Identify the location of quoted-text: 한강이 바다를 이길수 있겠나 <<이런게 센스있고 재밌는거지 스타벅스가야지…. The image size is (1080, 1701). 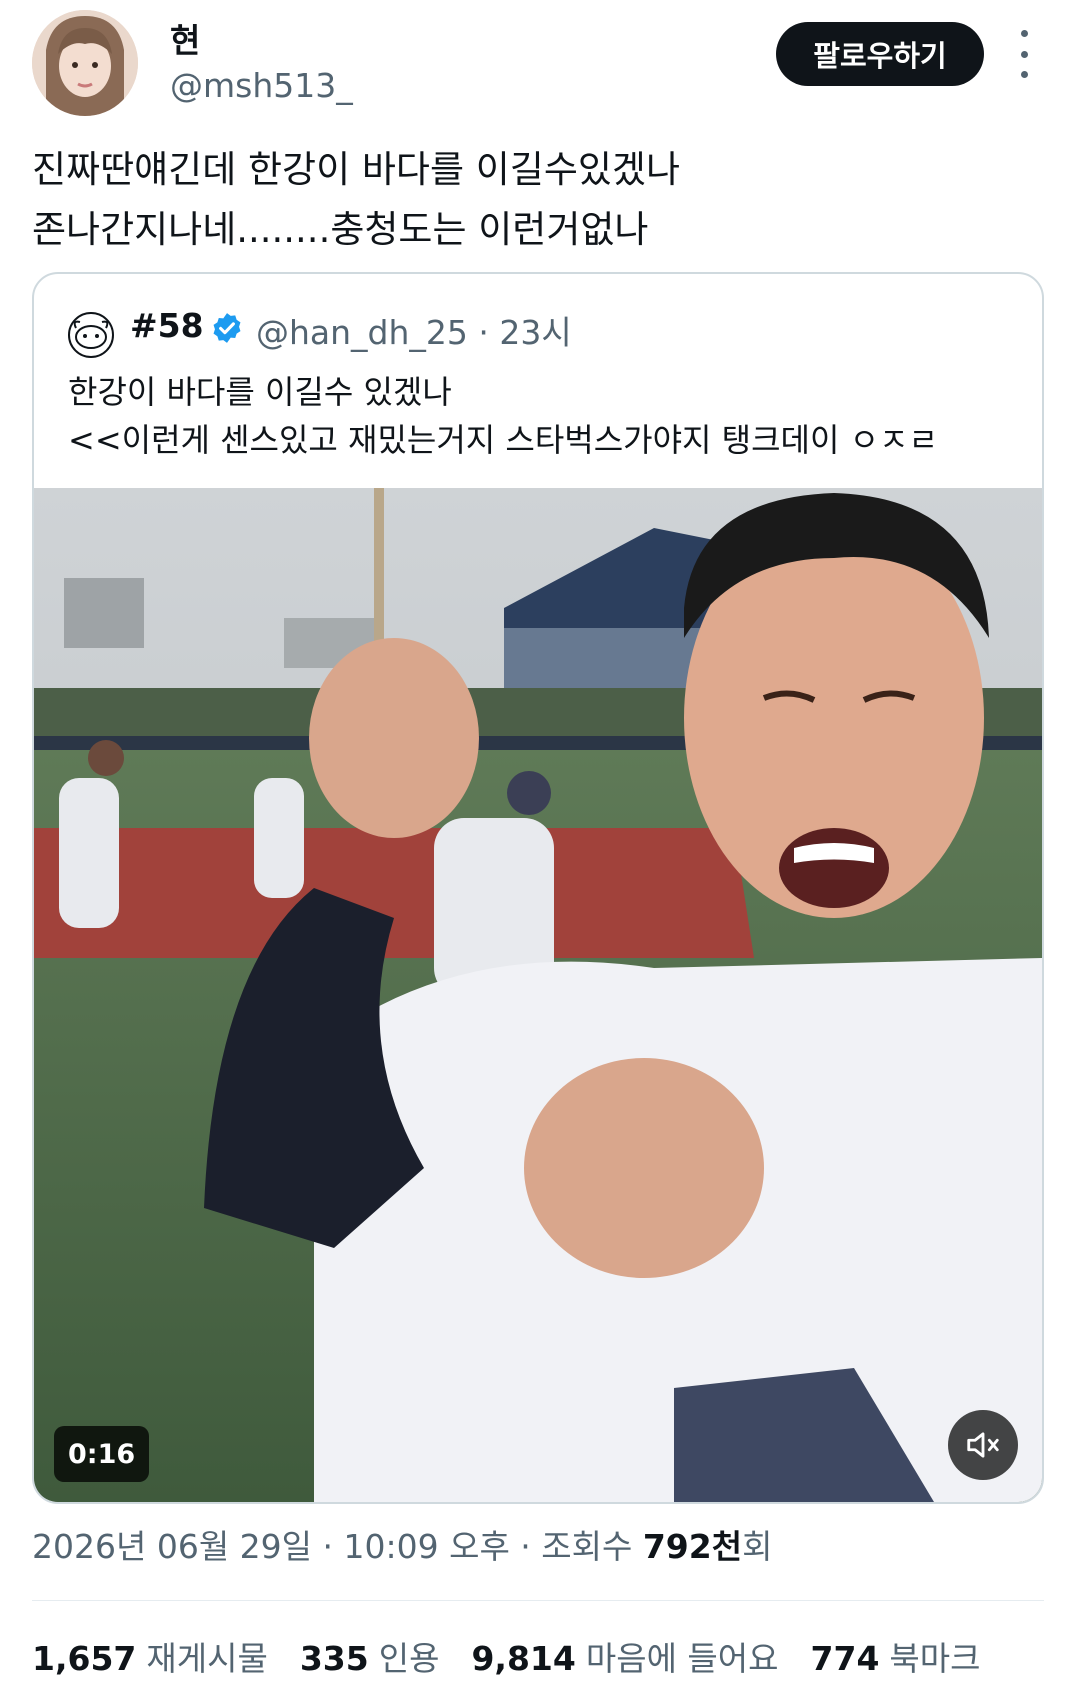
(503, 416).